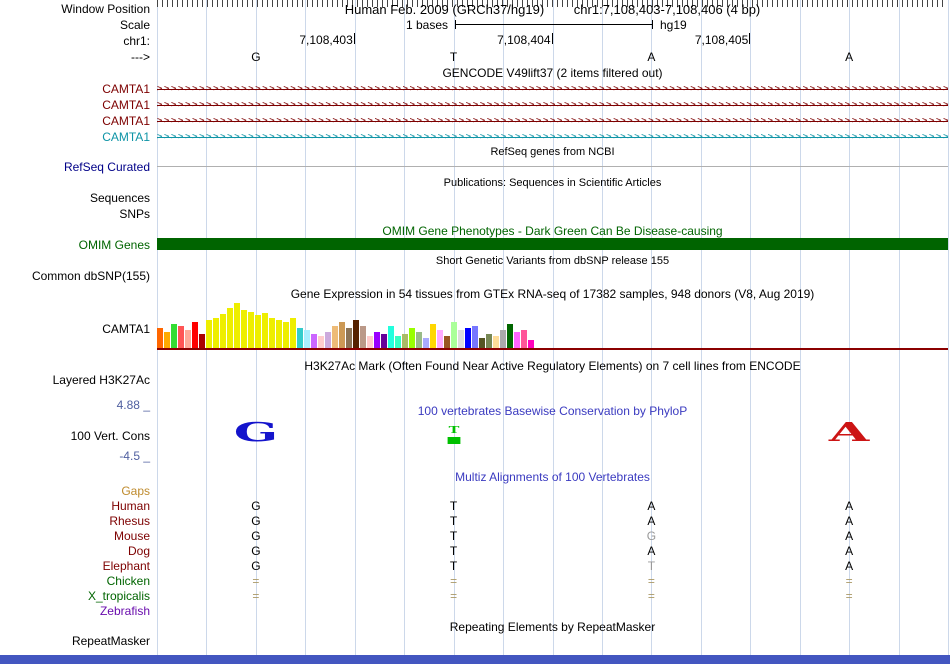 The image size is (950, 664). What do you see at coordinates (475, 521) in the screenshot?
I see `alignment-row-rhesus: Rhesus G T A A` at bounding box center [475, 521].